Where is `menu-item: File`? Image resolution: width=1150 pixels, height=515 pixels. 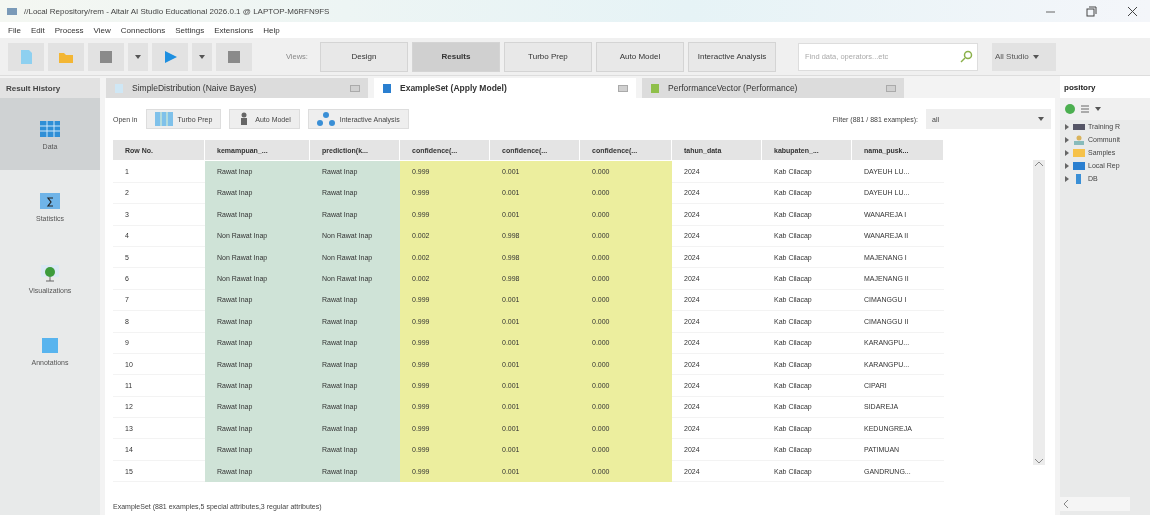
menu-item: File is located at coordinates (14, 30).